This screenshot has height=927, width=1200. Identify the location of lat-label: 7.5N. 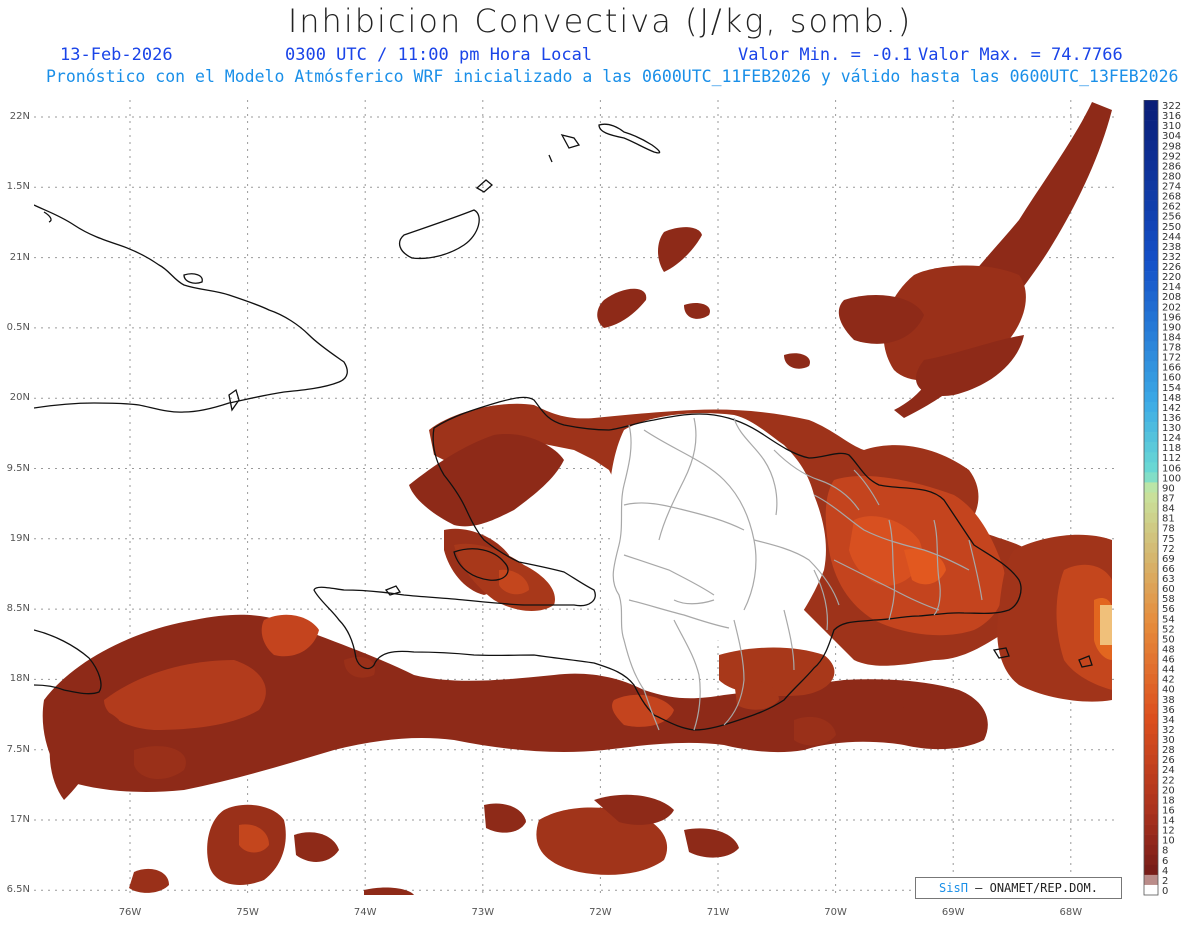
(18, 749).